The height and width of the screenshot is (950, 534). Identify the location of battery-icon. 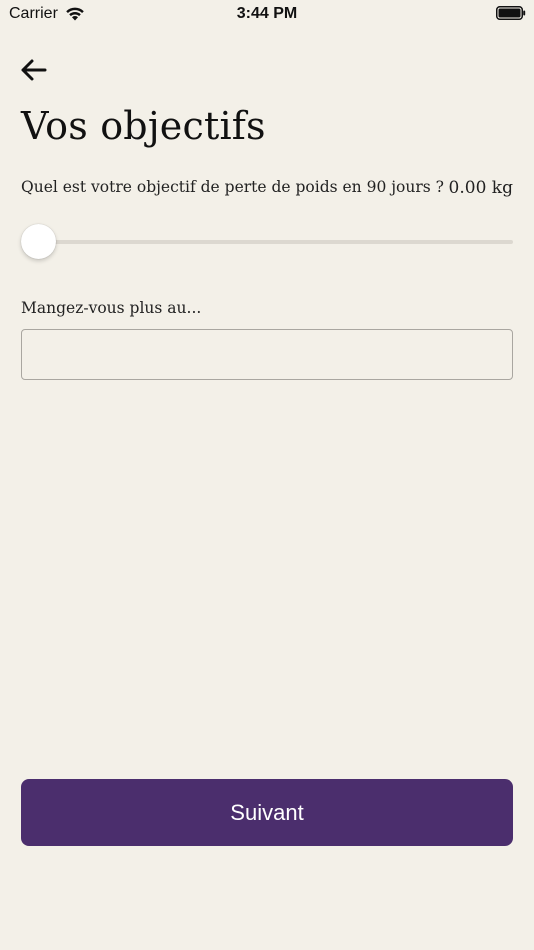
(511, 13).